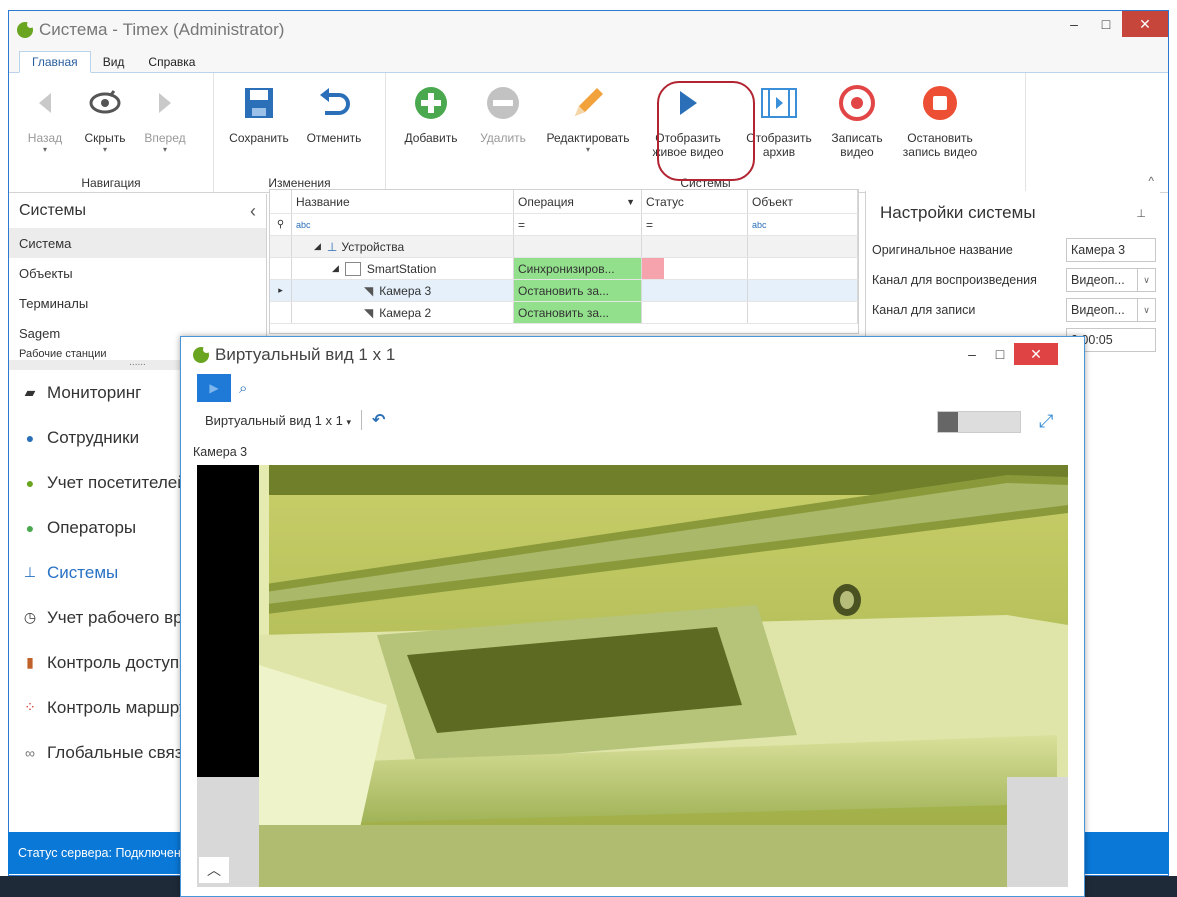  Describe the element at coordinates (940, 134) in the screenshot. I see `stop-record-button: Остановить запись видео` at that location.